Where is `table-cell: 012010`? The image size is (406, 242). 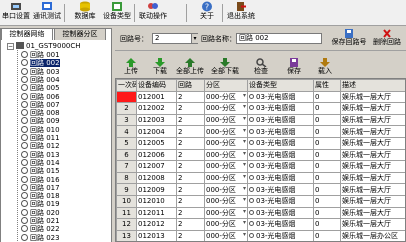
table-cell: 012010 is located at coordinates (156, 201).